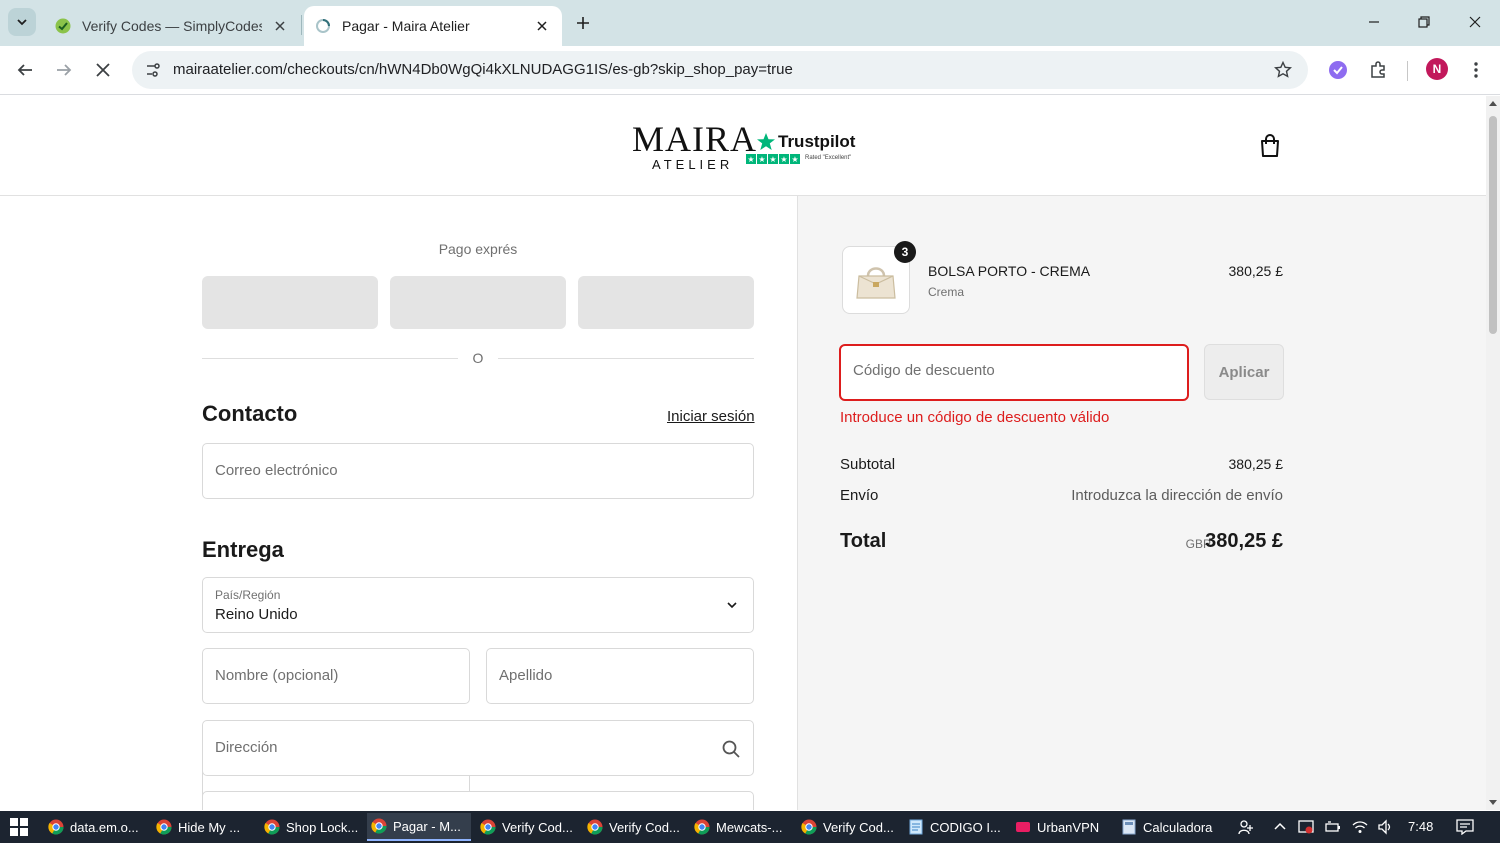 This screenshot has width=1500, height=843. Describe the element at coordinates (1437, 69) in the screenshot. I see `profile-avatar: N` at that location.